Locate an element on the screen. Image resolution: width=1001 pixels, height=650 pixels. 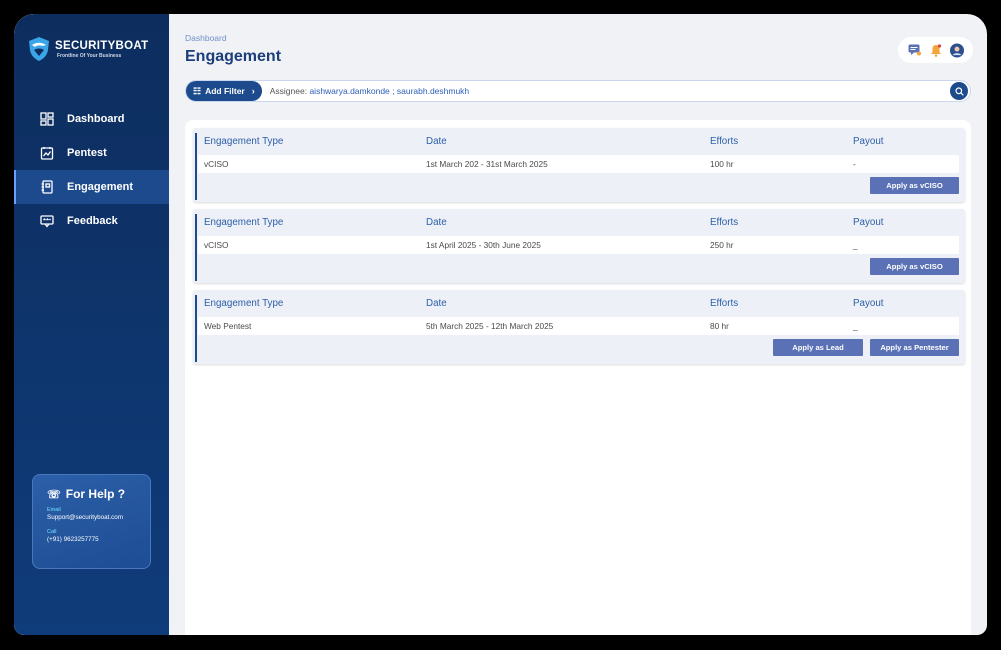
engagement-date: 5th March 2025 - 12th March 2025 is located at coordinates (490, 326).